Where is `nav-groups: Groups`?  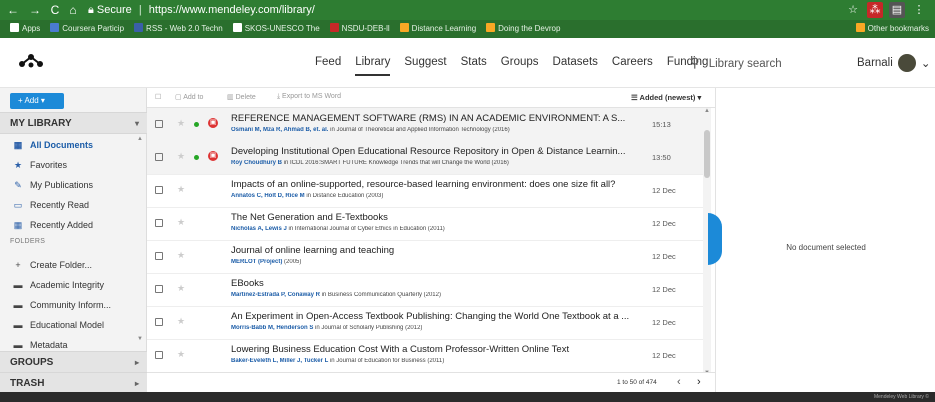 nav-groups: Groups is located at coordinates (520, 66).